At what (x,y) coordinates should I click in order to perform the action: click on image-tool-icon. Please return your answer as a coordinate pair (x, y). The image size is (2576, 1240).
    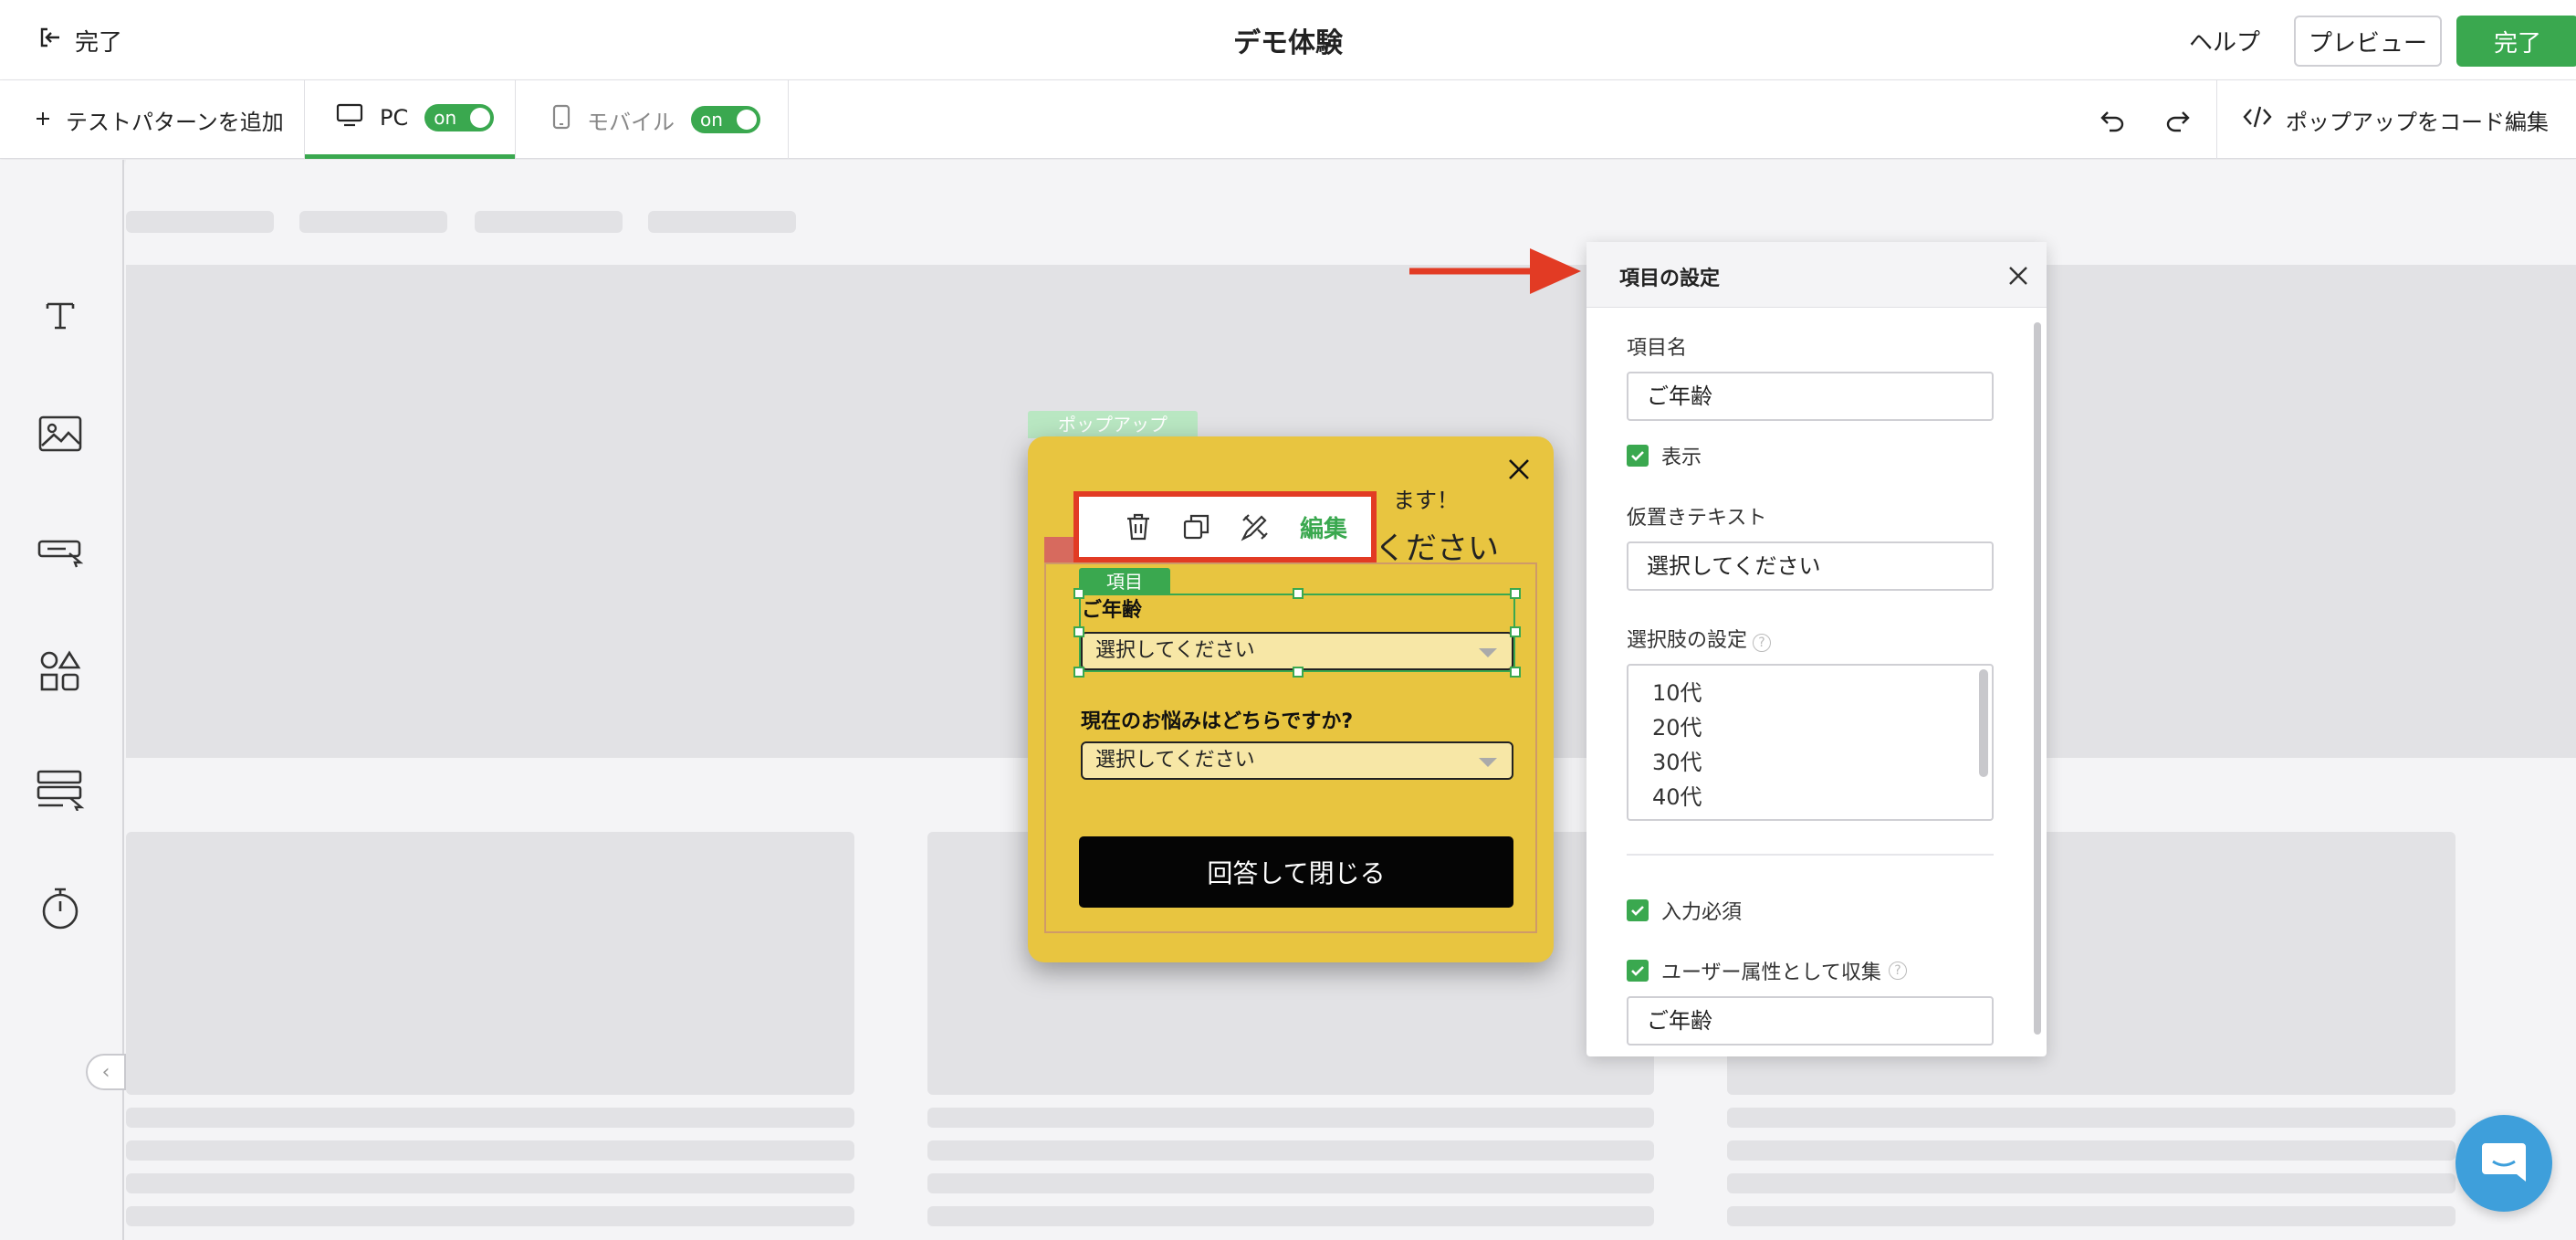
    Looking at the image, I should click on (61, 433).